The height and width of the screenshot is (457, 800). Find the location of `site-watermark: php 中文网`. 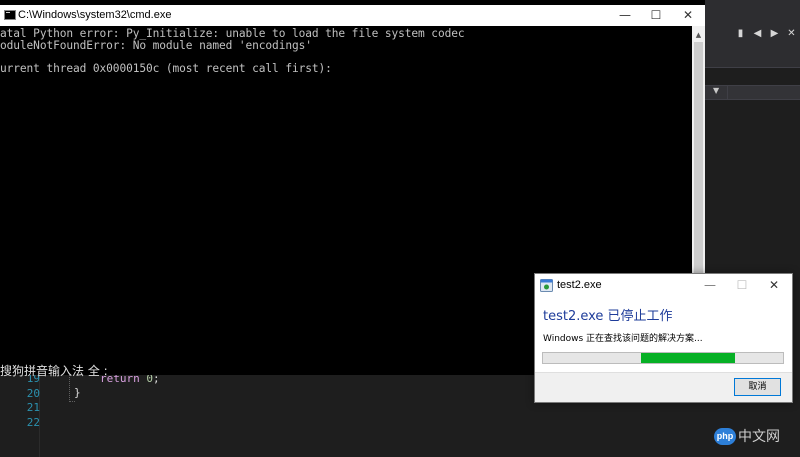

site-watermark: php 中文网 is located at coordinates (747, 436).